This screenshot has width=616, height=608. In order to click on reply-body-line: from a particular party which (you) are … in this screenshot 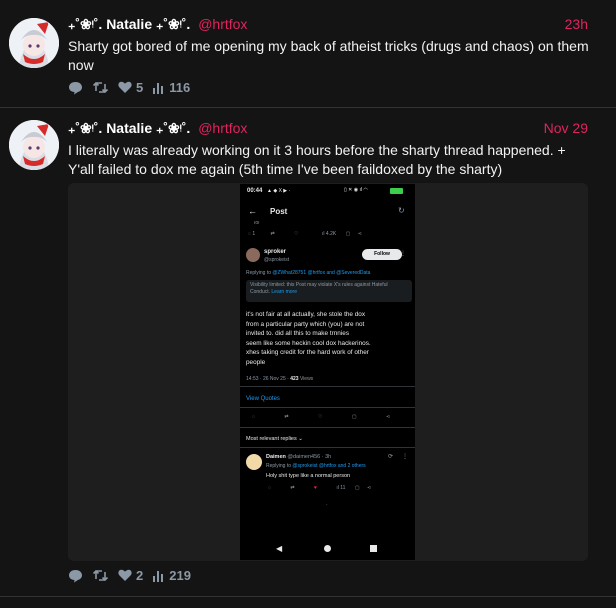, I will do `click(305, 324)`.